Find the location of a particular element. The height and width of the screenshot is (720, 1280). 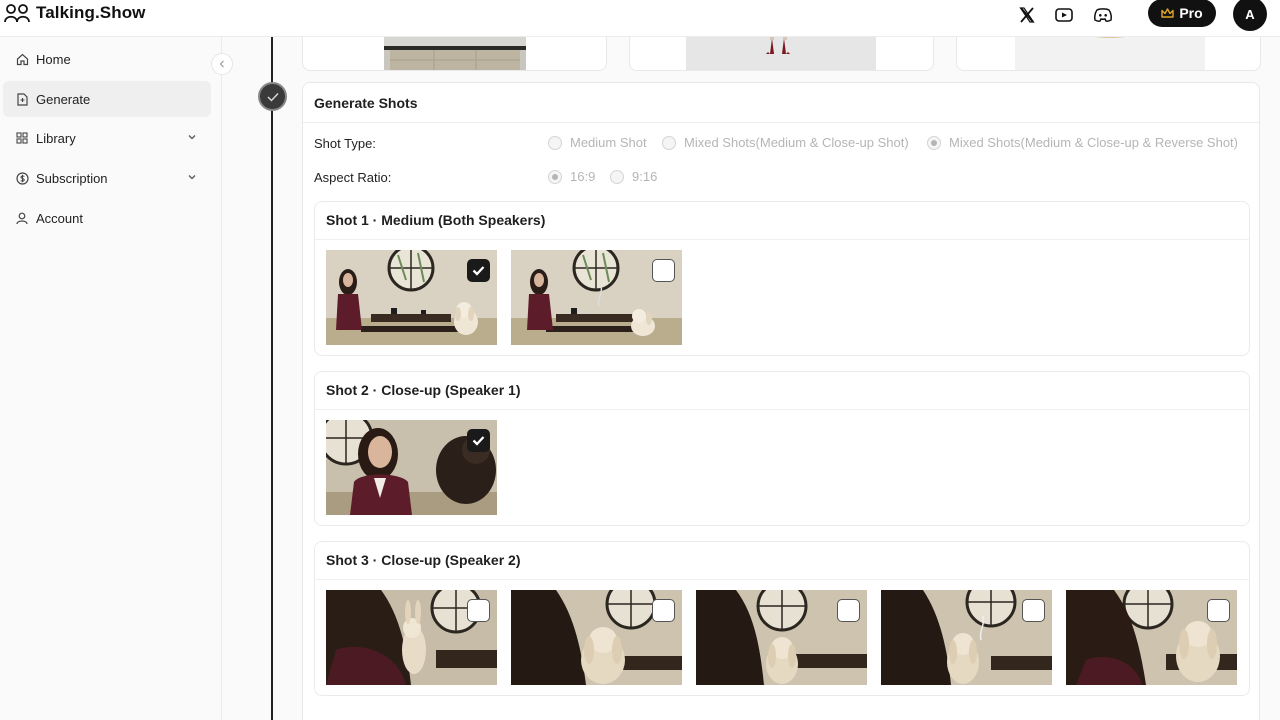

youtube-icon is located at coordinates (1064, 15).